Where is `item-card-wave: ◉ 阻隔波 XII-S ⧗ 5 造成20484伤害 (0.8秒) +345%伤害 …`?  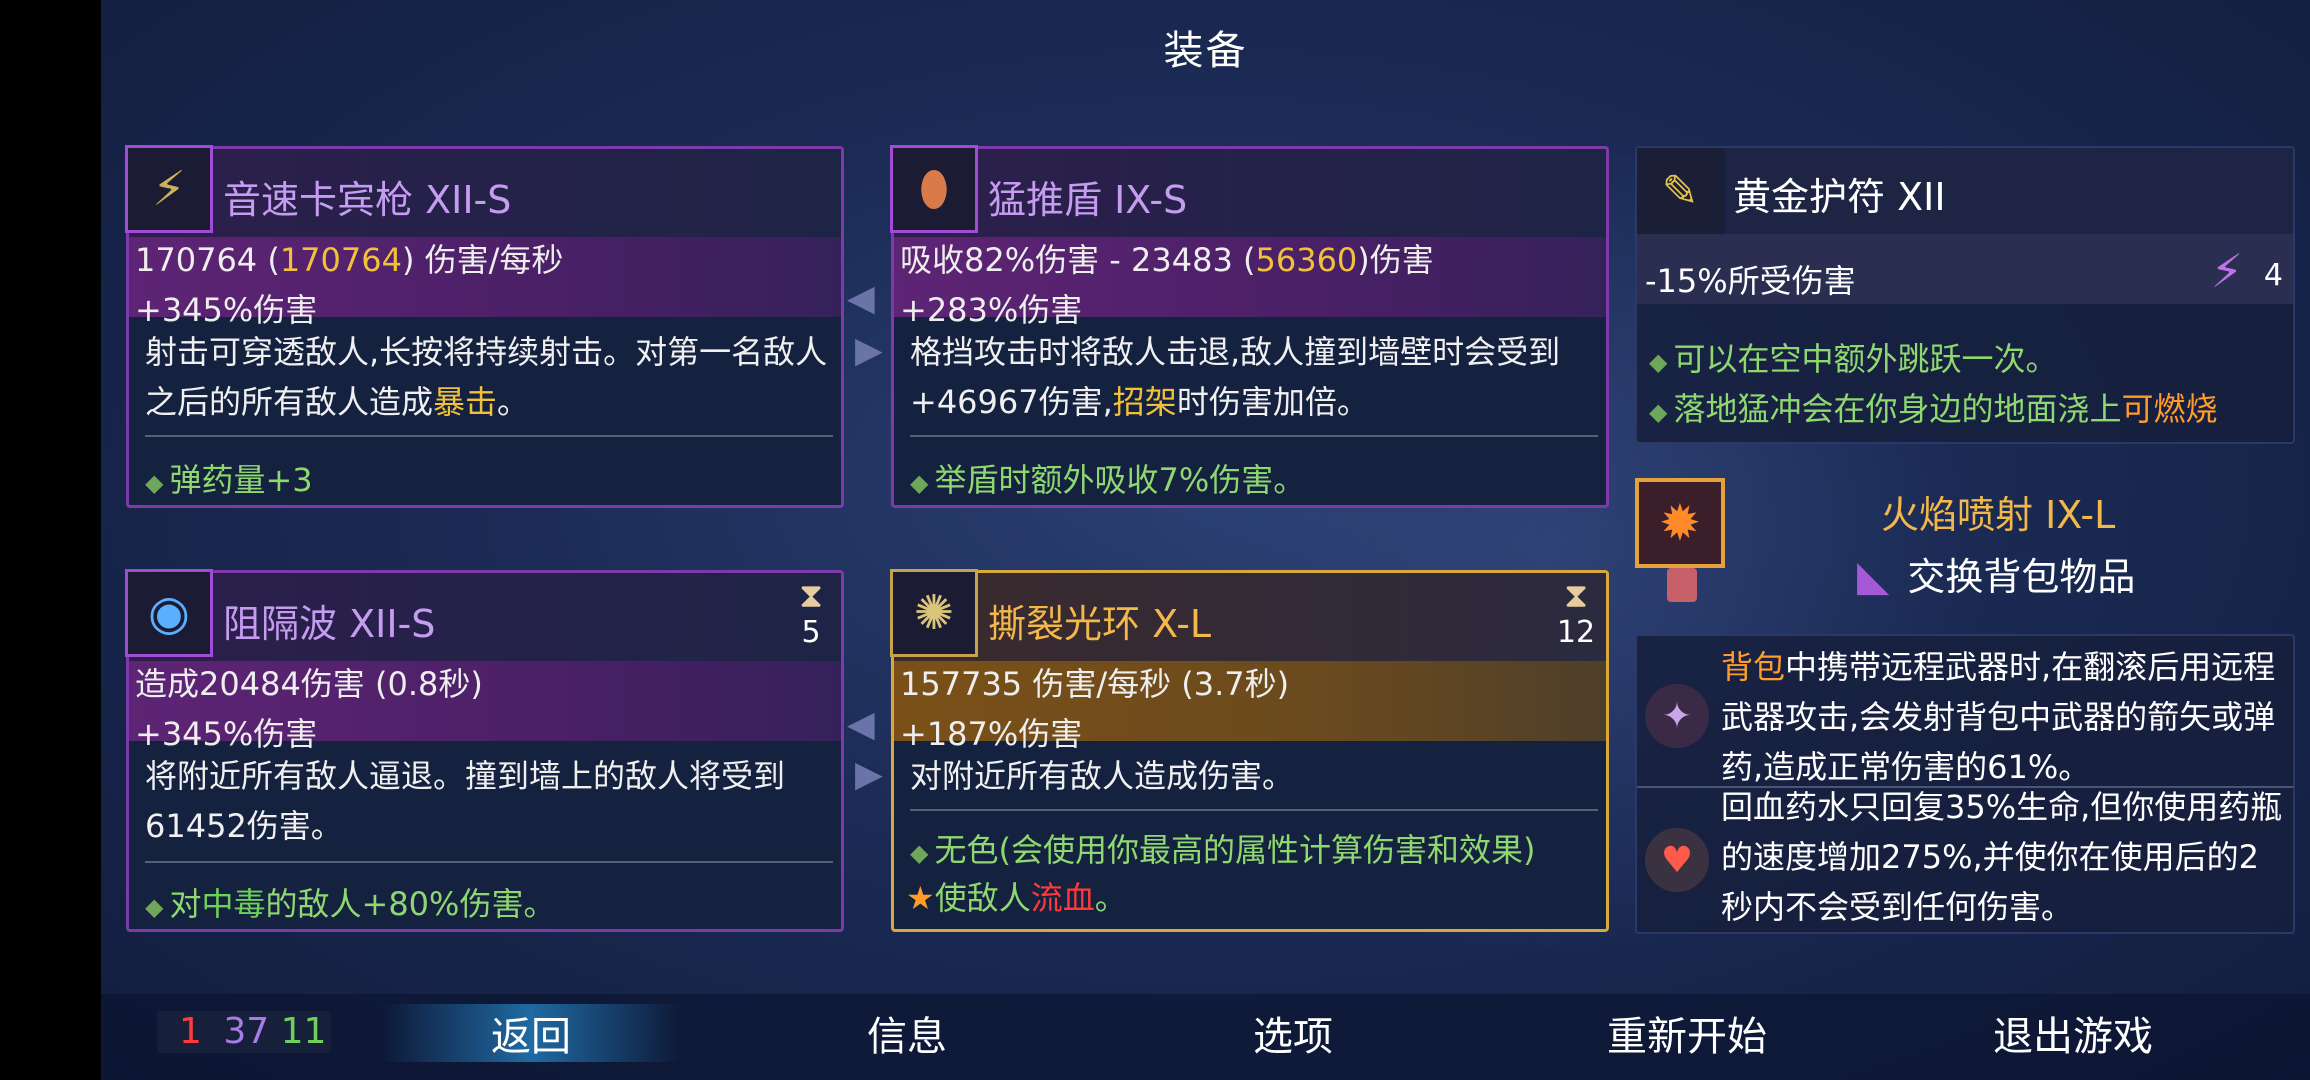 item-card-wave: ◉ 阻隔波 XII-S ⧗ 5 造成20484伤害 (0.8秒) +345%伤害 … is located at coordinates (484, 750).